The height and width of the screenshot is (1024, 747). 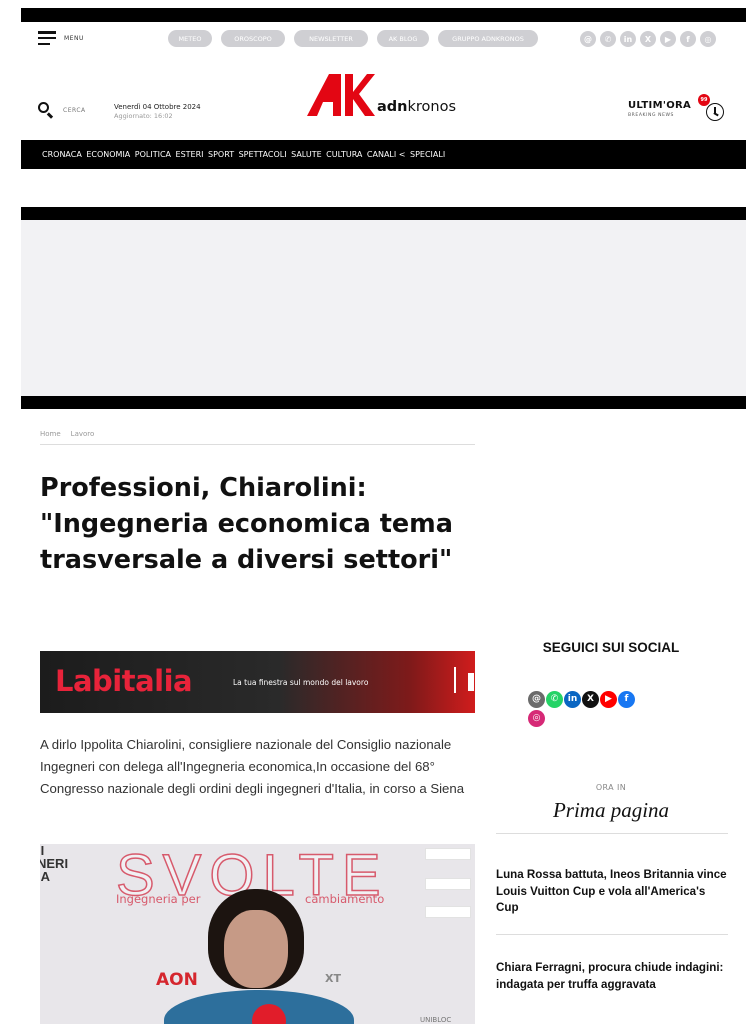 I want to click on sidebar-social-links: @ ✆ in X ▶ f ◎, so click(x=608, y=710).